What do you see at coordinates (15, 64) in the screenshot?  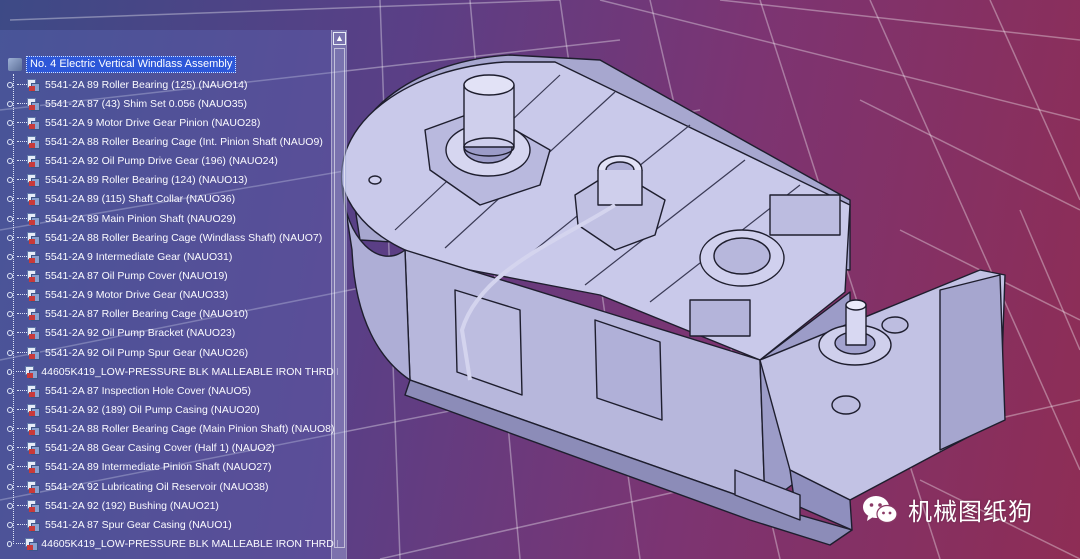 I see `assembly-icon` at bounding box center [15, 64].